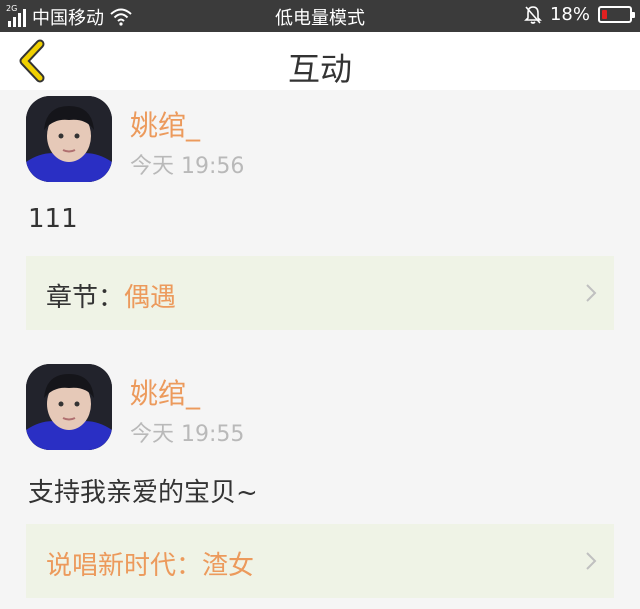  Describe the element at coordinates (150, 298) in the screenshot. I see `chapter-name: 偶遇` at that location.